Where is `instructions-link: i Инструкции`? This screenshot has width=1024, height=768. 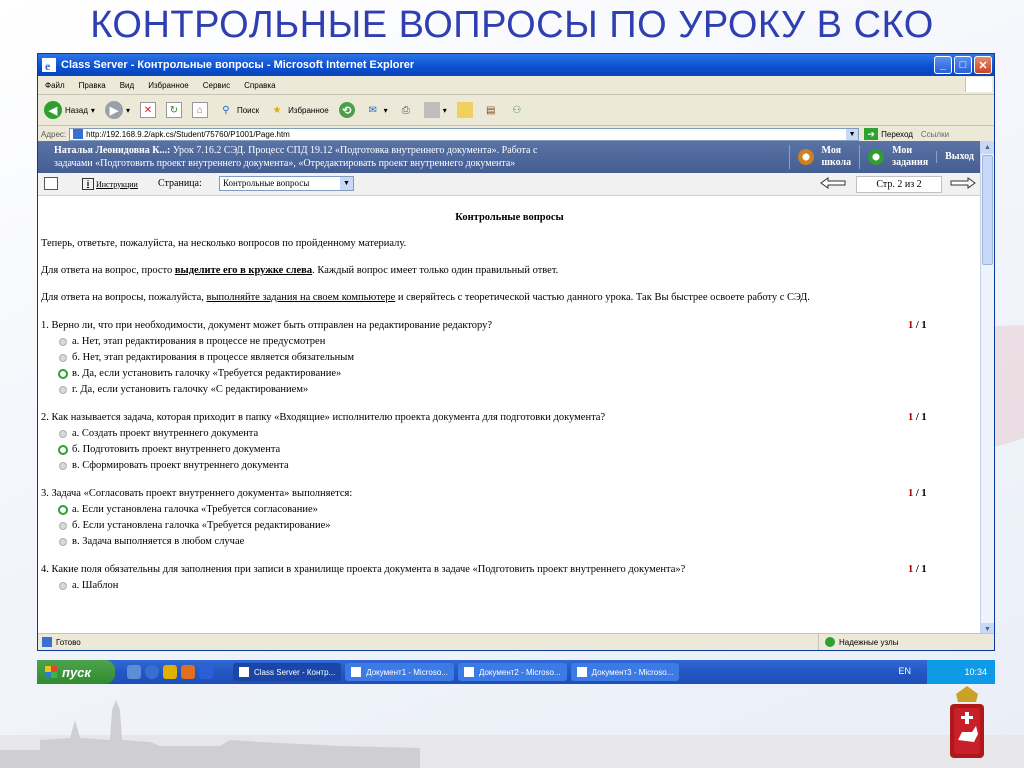
instructions-link: i Инструкции is located at coordinates (110, 184).